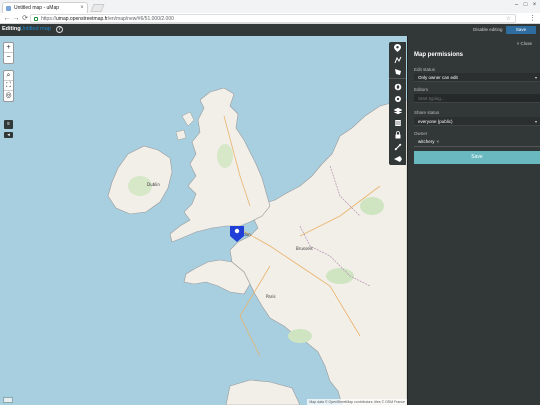 Image resolution: width=540 pixels, height=405 pixels. What do you see at coordinates (82, 8) in the screenshot?
I see `tab-close-icon: ×` at bounding box center [82, 8].